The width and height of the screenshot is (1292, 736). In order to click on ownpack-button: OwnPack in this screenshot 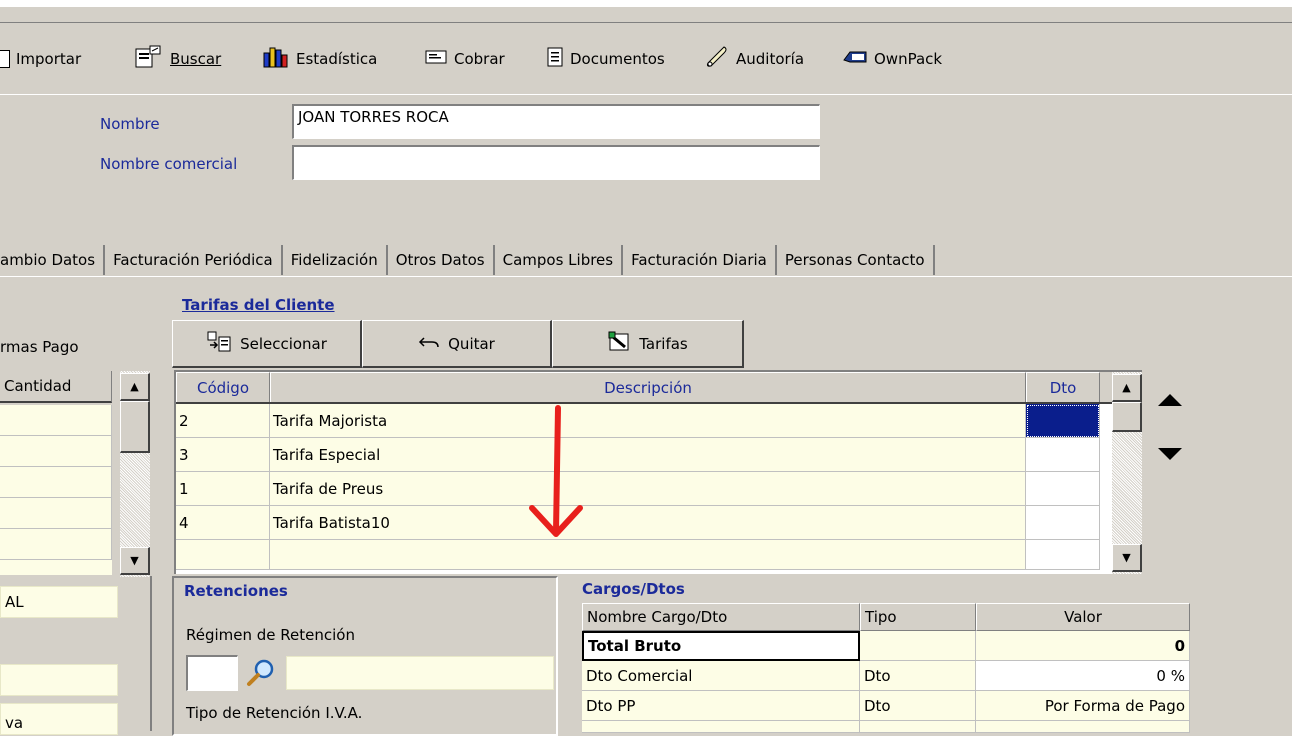, I will do `click(892, 59)`.